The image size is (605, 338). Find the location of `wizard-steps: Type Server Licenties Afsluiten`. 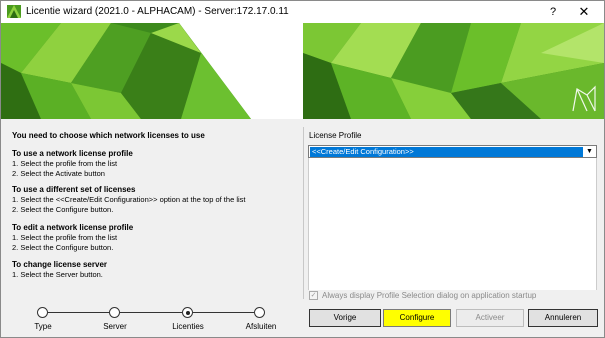

wizard-steps: Type Server Licenties Afsluiten is located at coordinates (151, 319).